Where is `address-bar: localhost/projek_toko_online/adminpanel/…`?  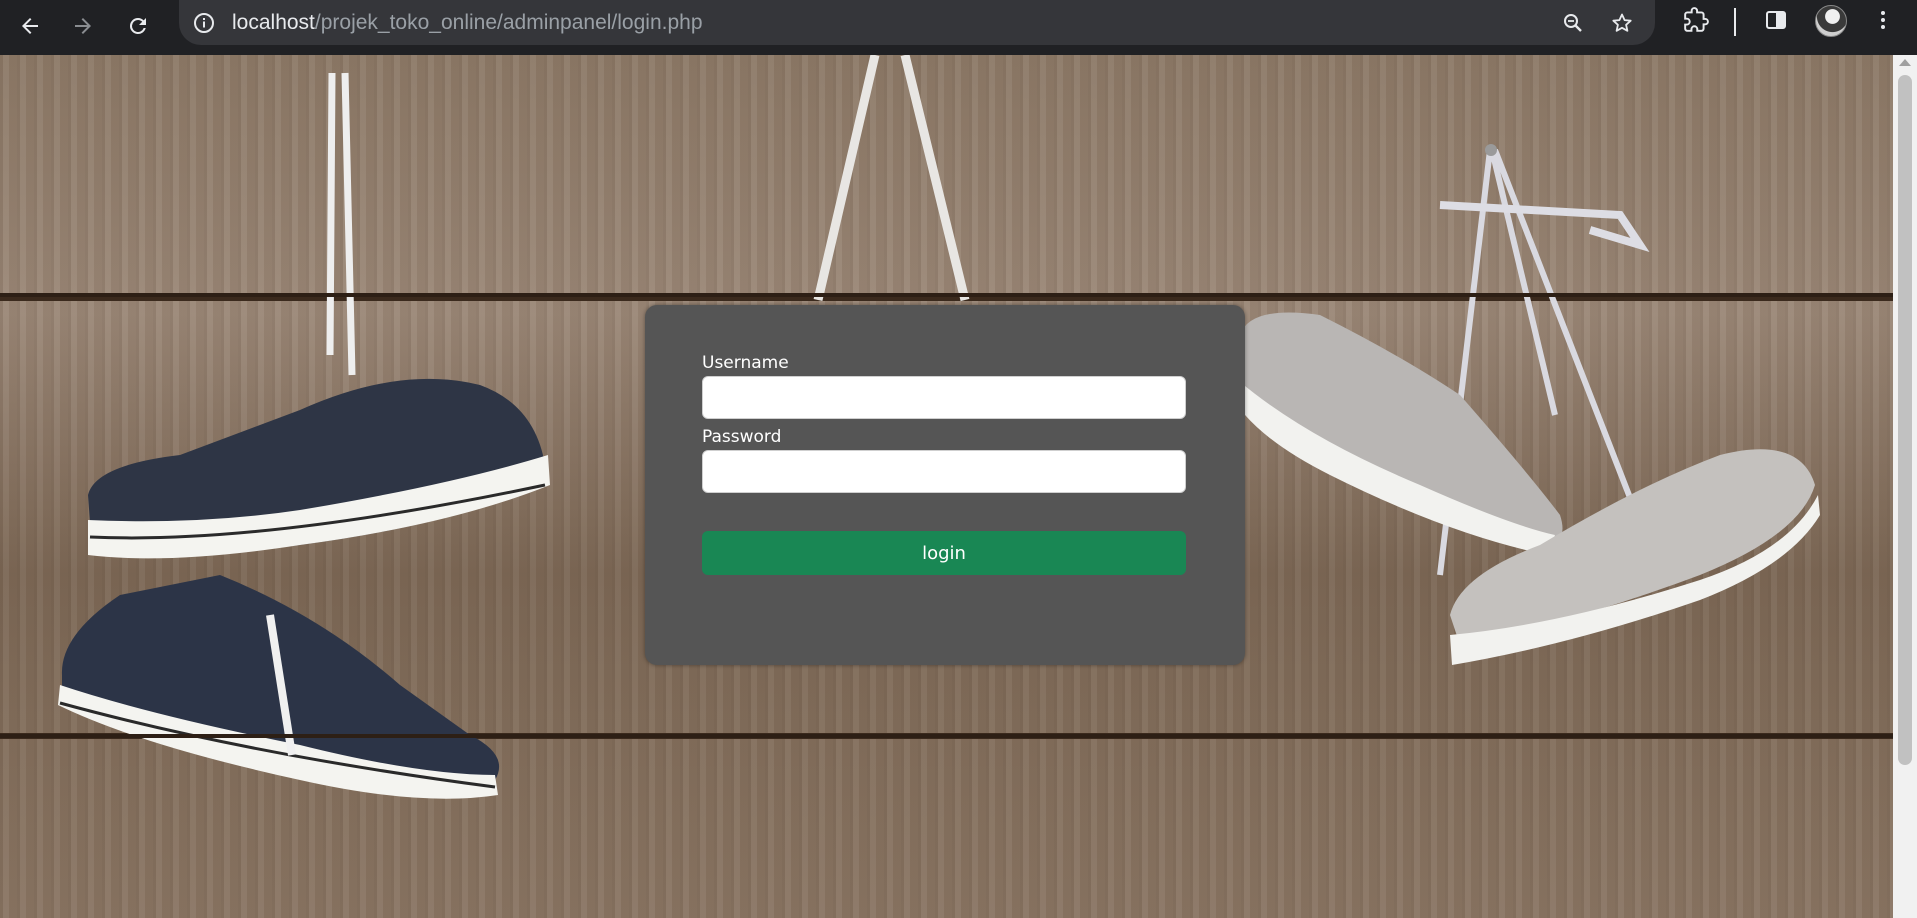 address-bar: localhost/projek_toko_online/adminpanel/… is located at coordinates (917, 22).